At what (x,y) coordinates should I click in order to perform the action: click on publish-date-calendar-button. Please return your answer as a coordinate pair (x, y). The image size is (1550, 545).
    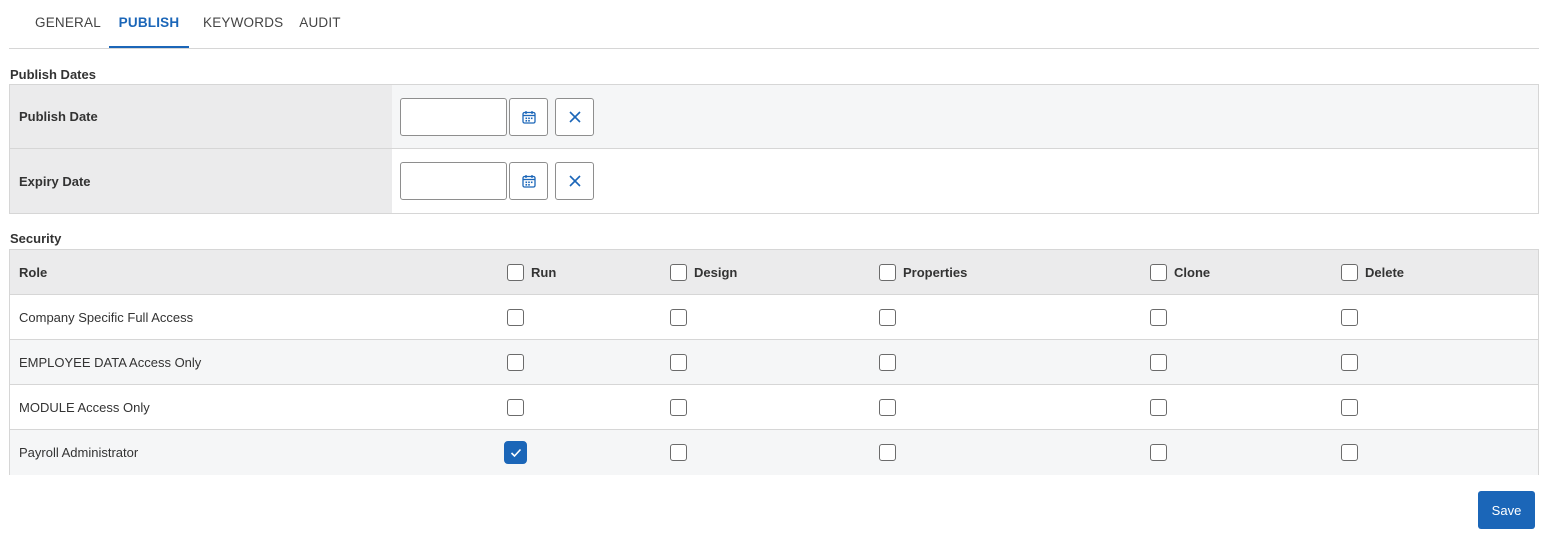
    Looking at the image, I should click on (528, 117).